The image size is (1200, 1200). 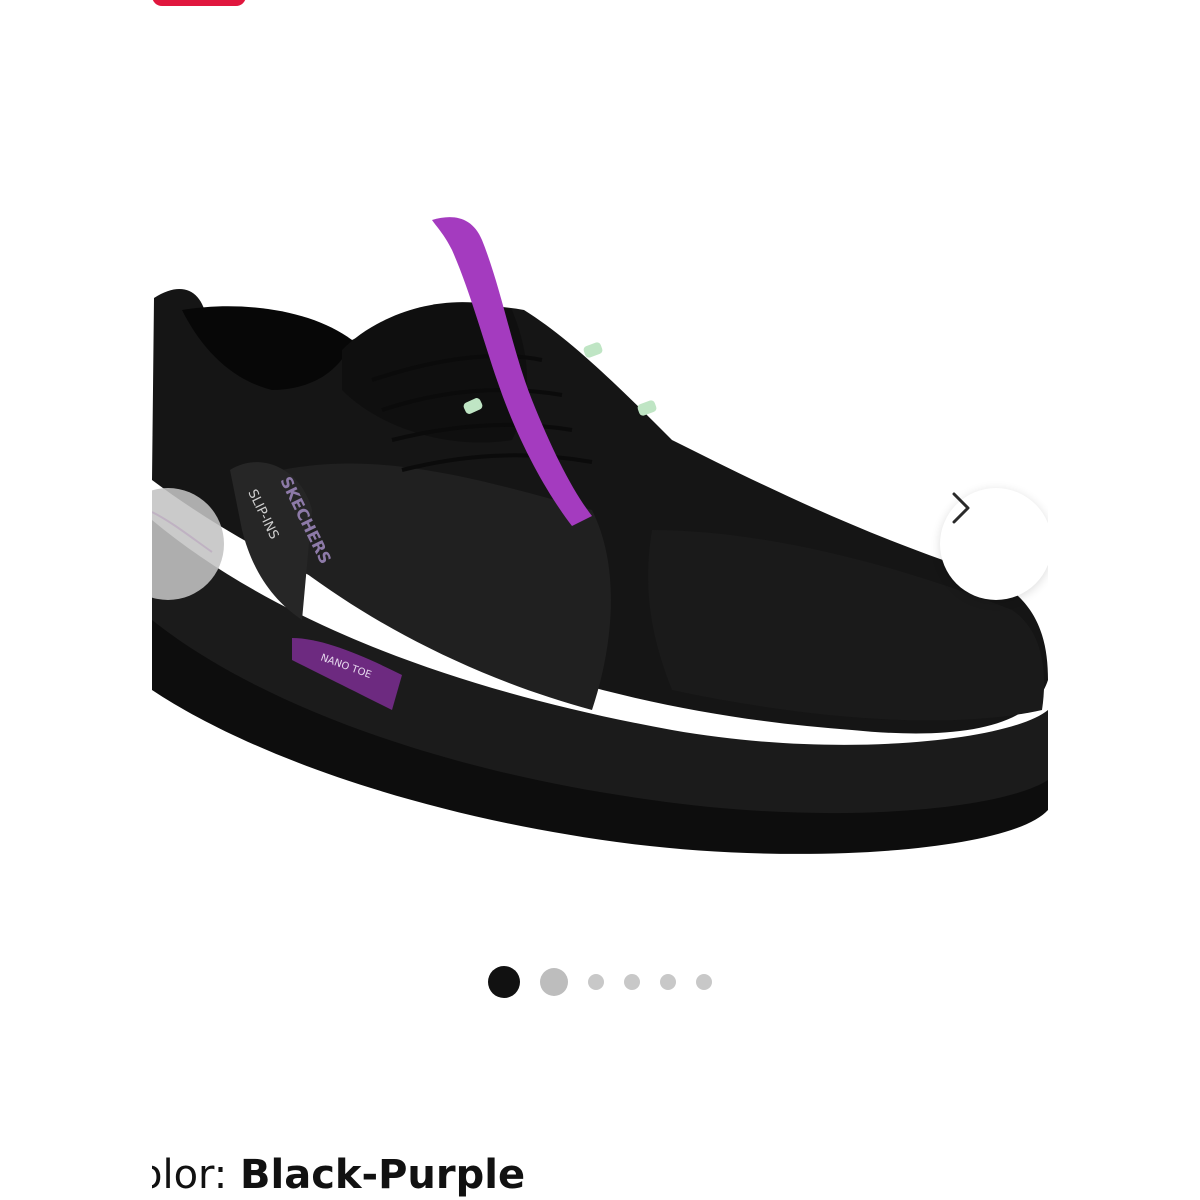 I want to click on chevron-right-icon, so click(x=961, y=508).